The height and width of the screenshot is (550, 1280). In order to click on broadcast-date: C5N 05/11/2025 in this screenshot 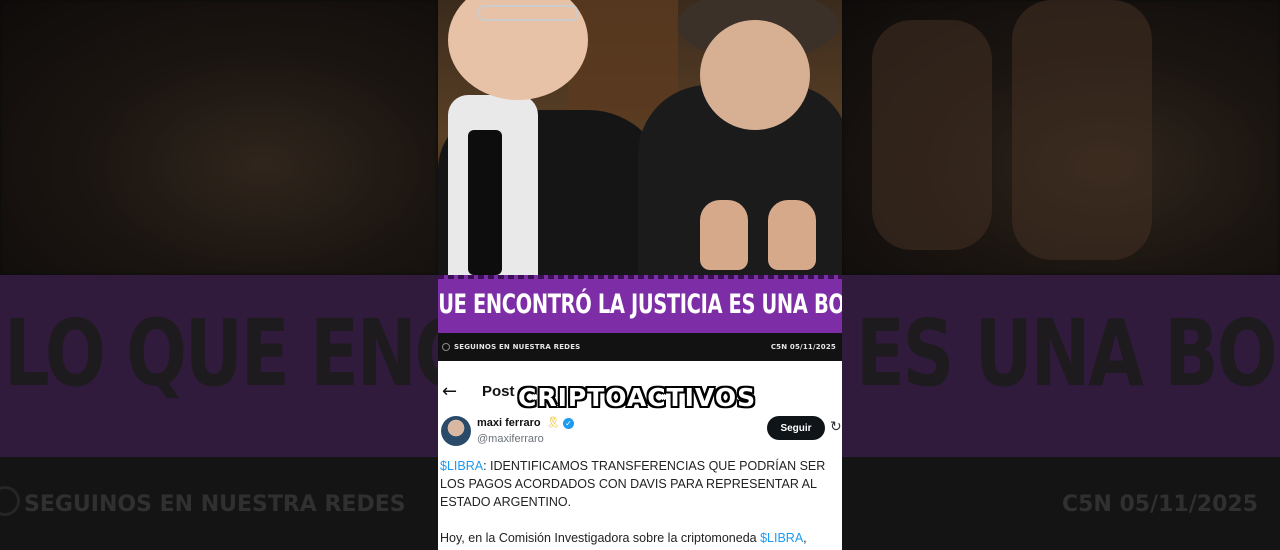, I will do `click(803, 347)`.